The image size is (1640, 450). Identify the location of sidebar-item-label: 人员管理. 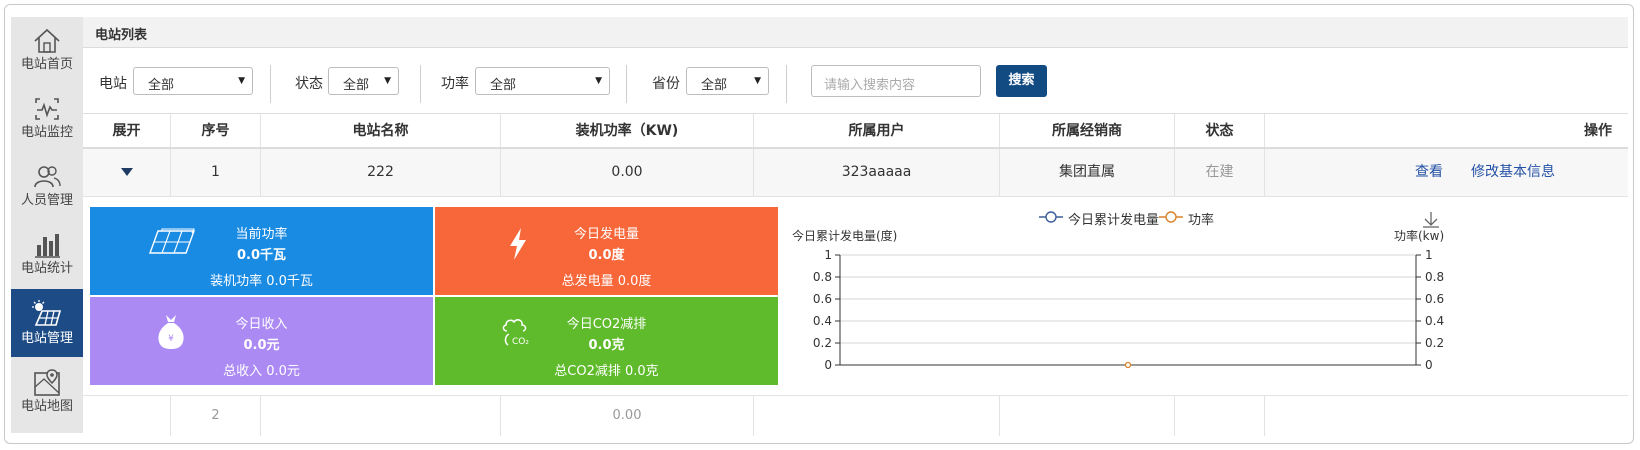
(46, 200).